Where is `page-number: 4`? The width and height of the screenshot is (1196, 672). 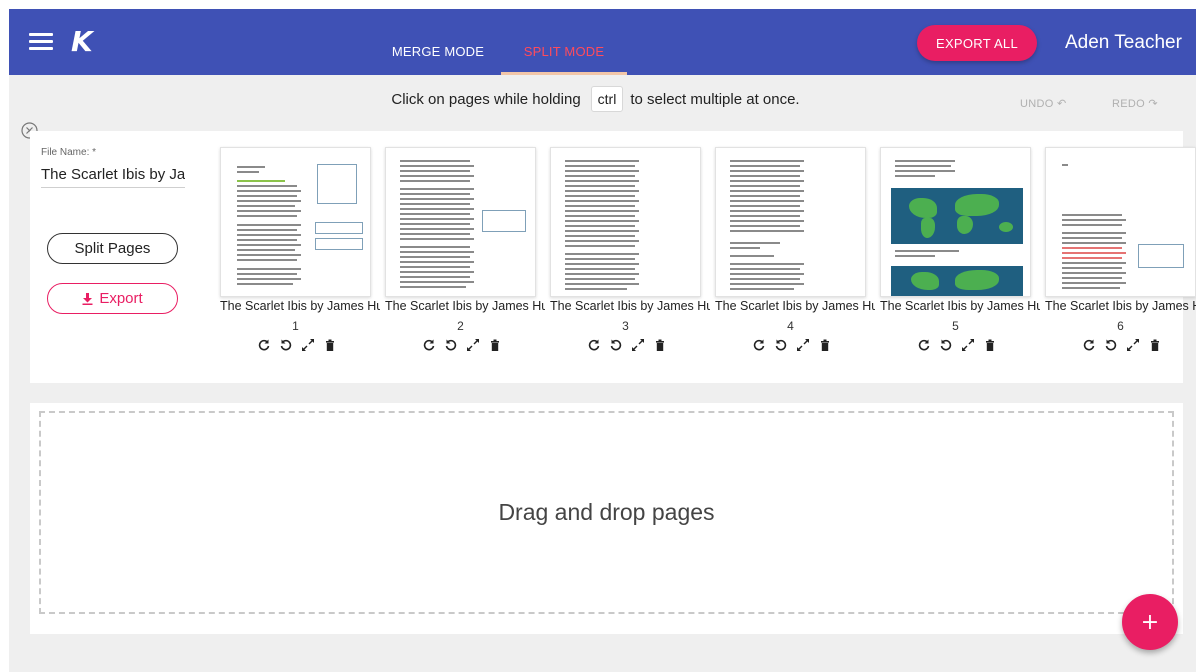
page-number: 4 is located at coordinates (790, 326).